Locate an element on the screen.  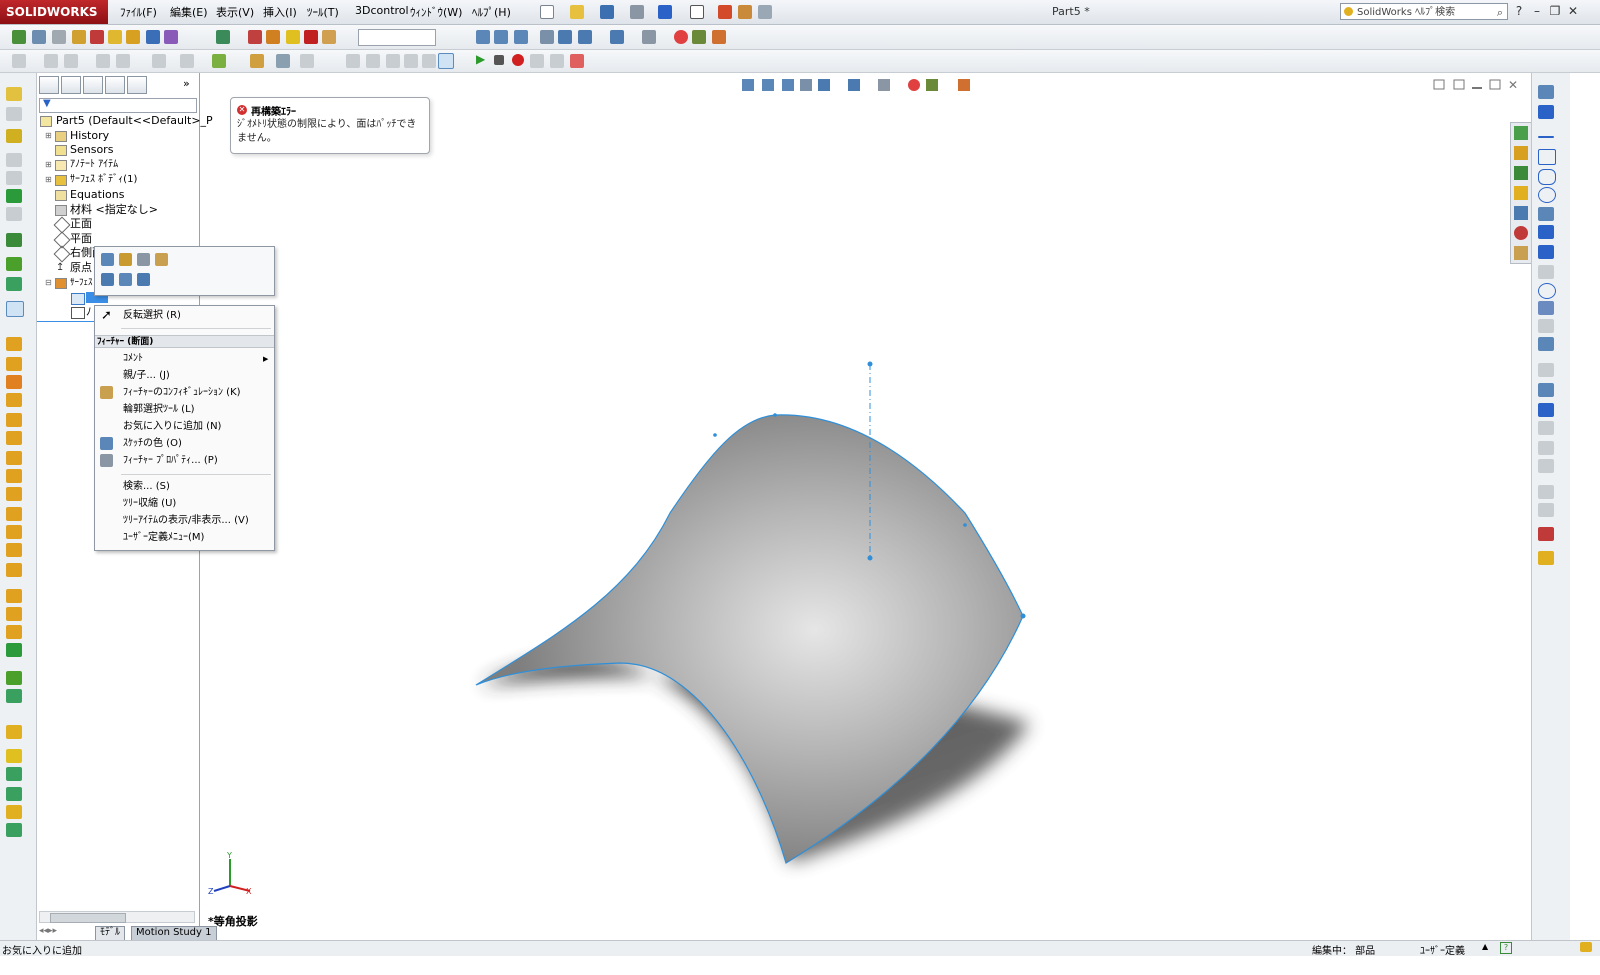
tab-feature-manager is located at coordinates (49, 85).